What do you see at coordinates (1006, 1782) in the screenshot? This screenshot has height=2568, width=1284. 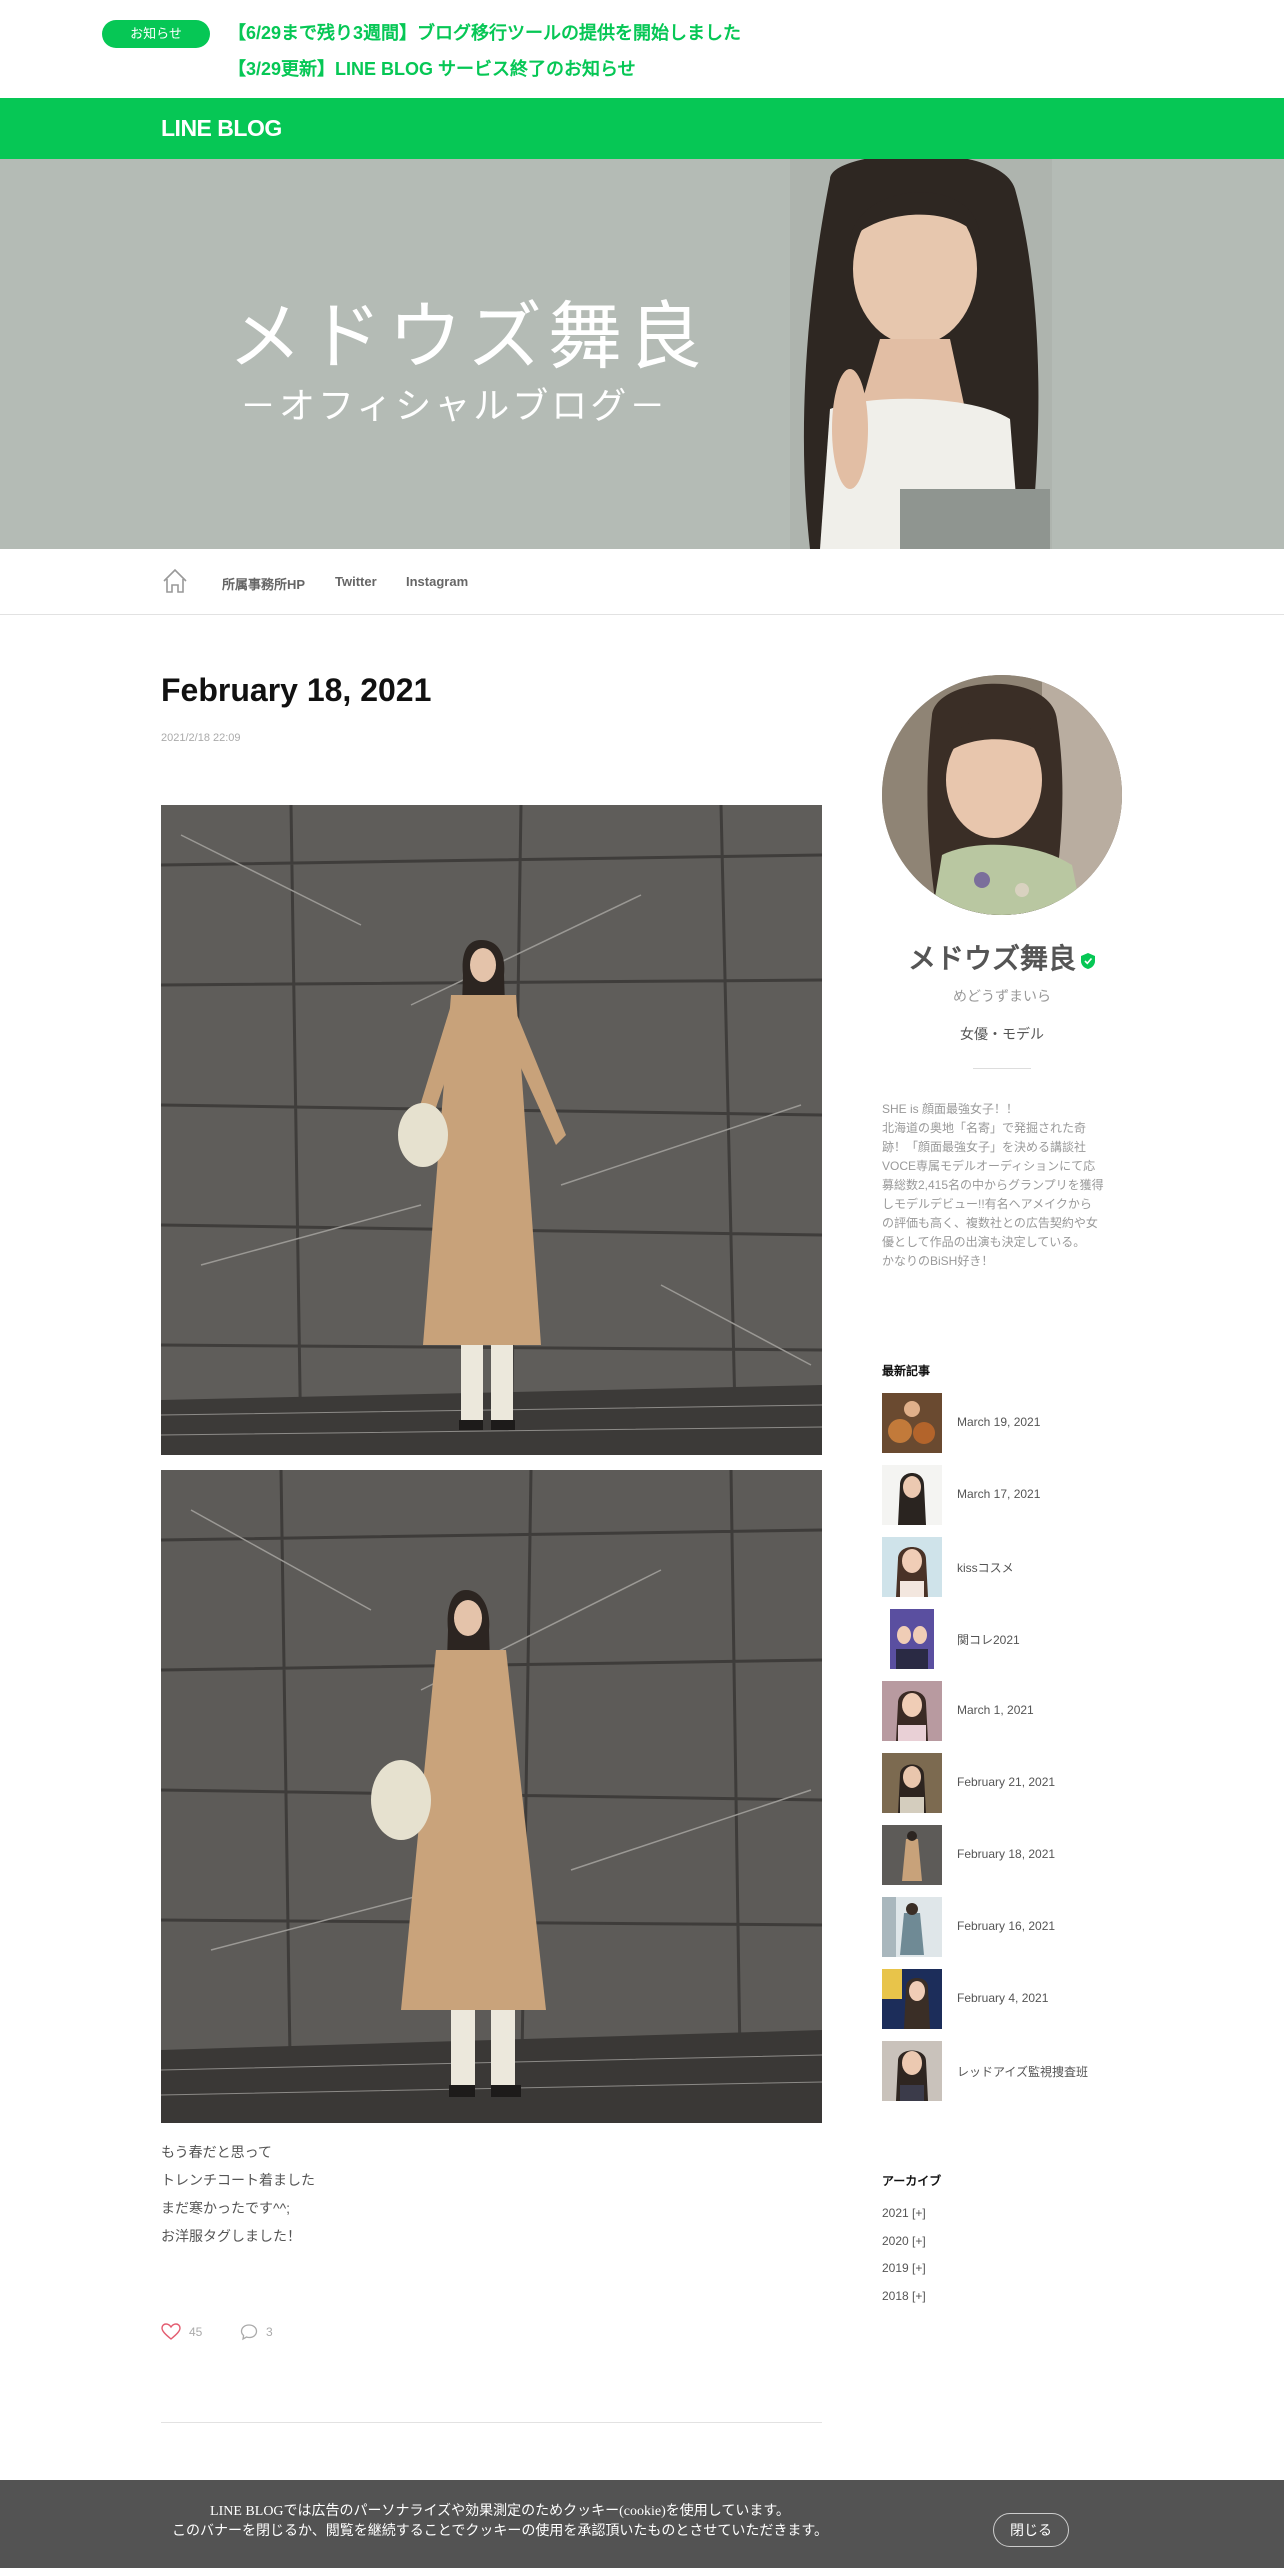 I see `recent-post-title: February 21, 2021` at bounding box center [1006, 1782].